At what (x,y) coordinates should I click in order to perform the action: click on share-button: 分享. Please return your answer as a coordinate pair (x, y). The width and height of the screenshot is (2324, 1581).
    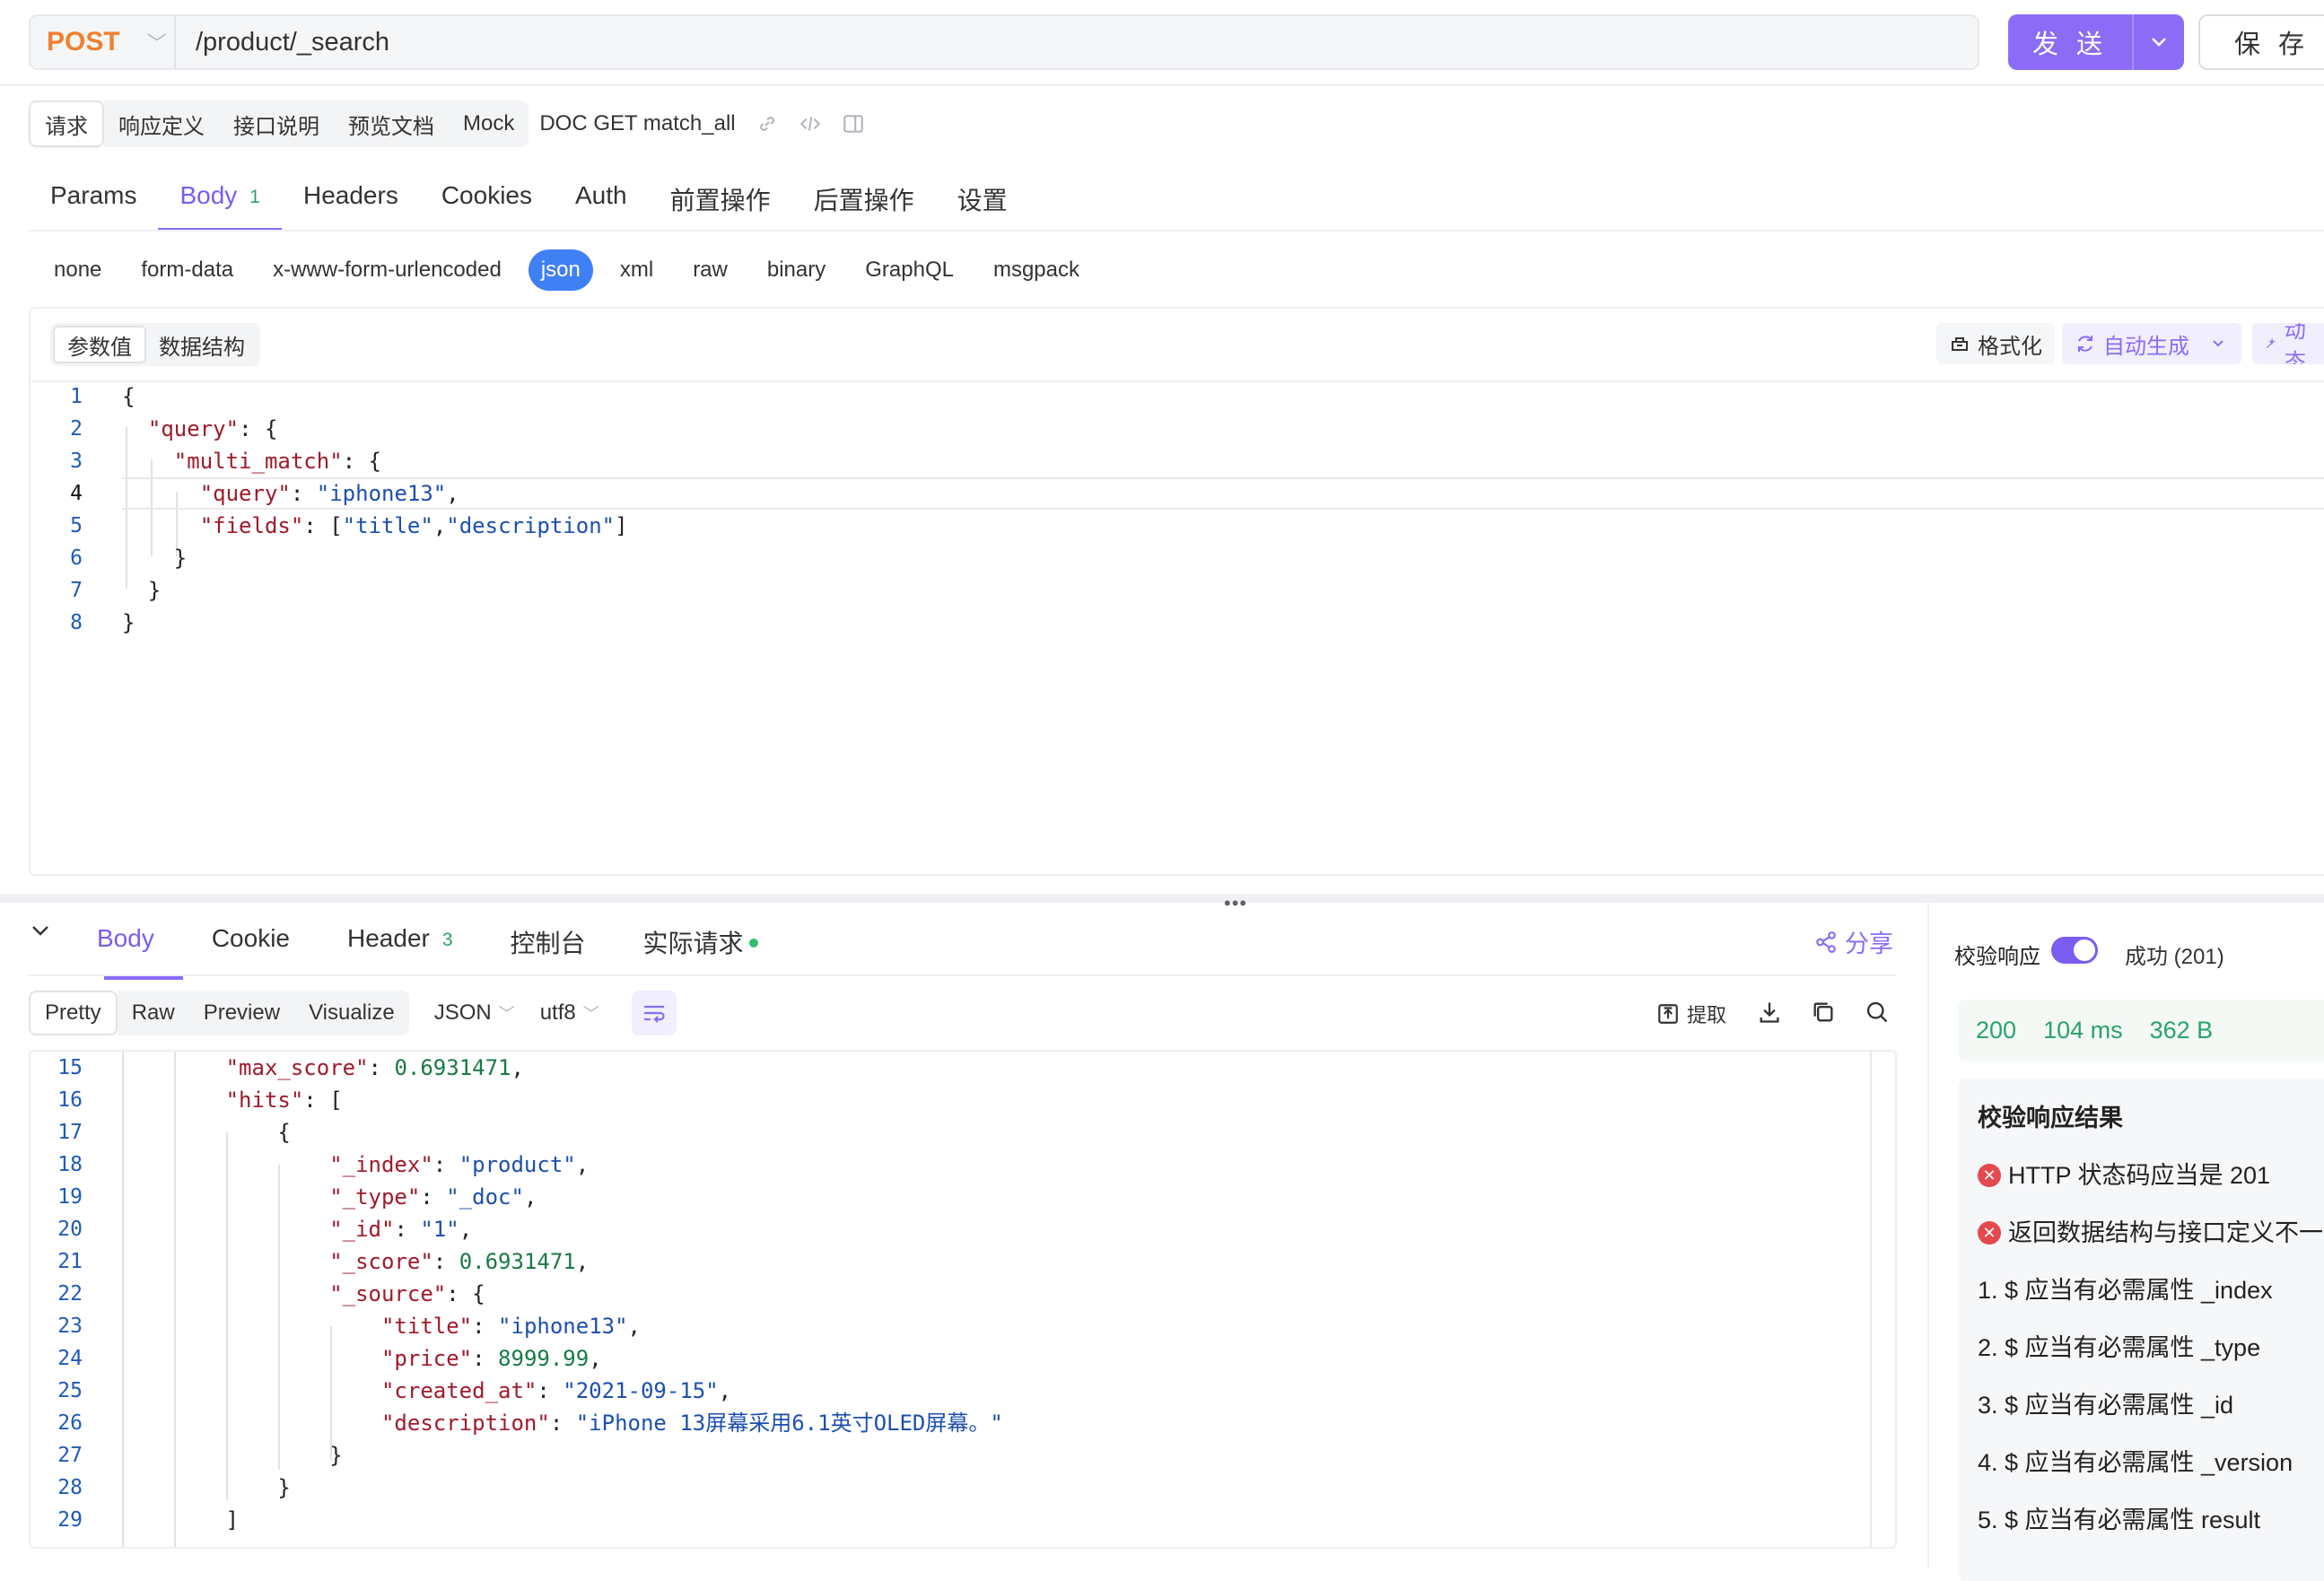
    Looking at the image, I should click on (1854, 941).